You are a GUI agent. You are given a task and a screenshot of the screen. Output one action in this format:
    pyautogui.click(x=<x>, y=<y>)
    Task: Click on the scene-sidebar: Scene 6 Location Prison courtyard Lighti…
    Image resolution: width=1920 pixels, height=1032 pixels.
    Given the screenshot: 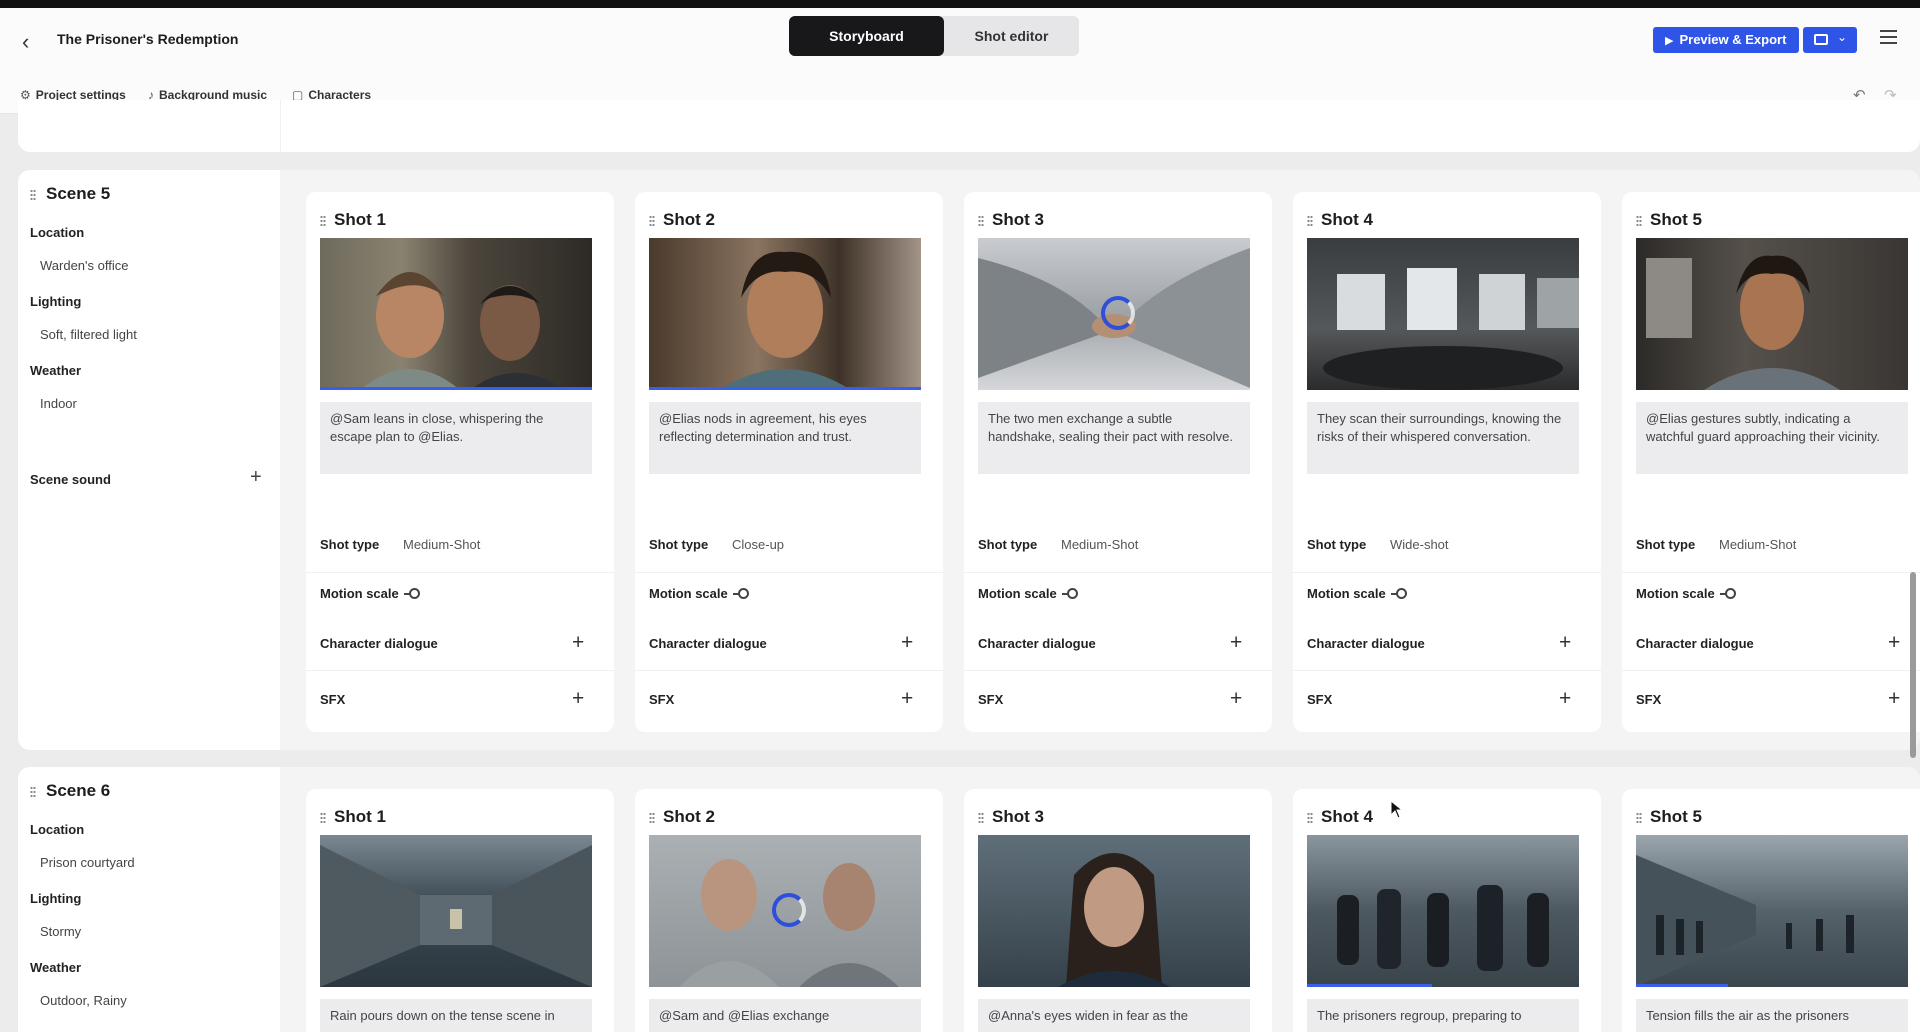 What is the action you would take?
    pyautogui.click(x=149, y=899)
    